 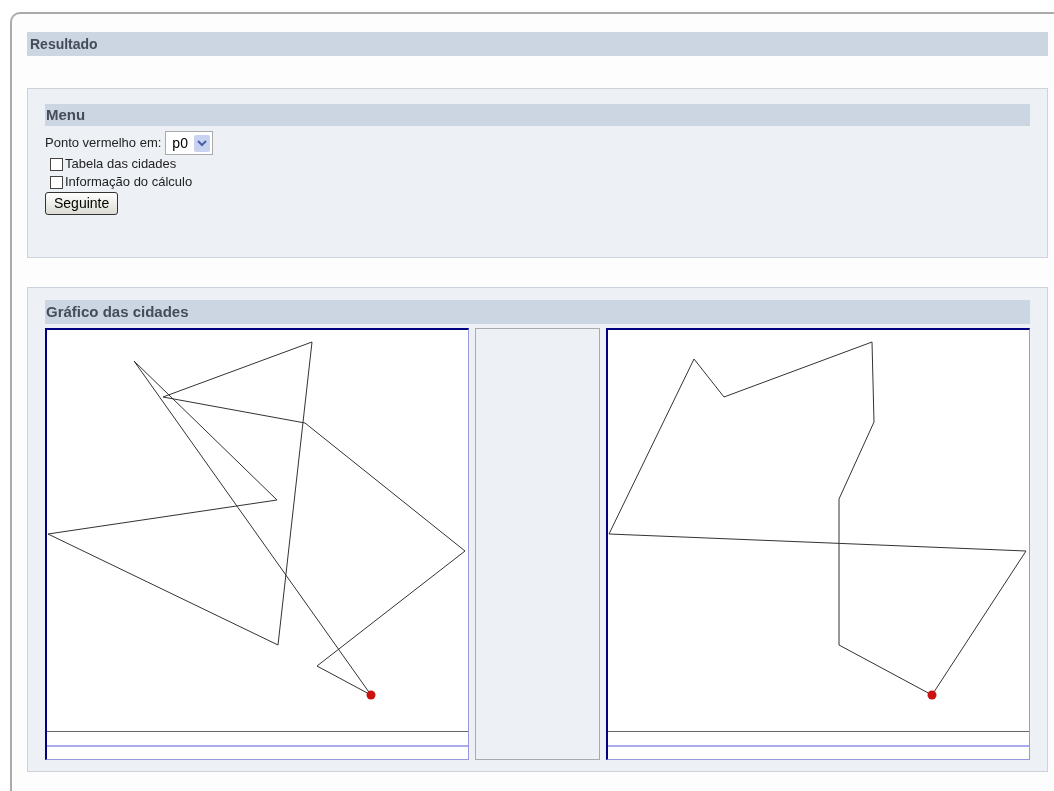 What do you see at coordinates (103, 143) in the screenshot?
I see `select-label: Ponto vermelho em:` at bounding box center [103, 143].